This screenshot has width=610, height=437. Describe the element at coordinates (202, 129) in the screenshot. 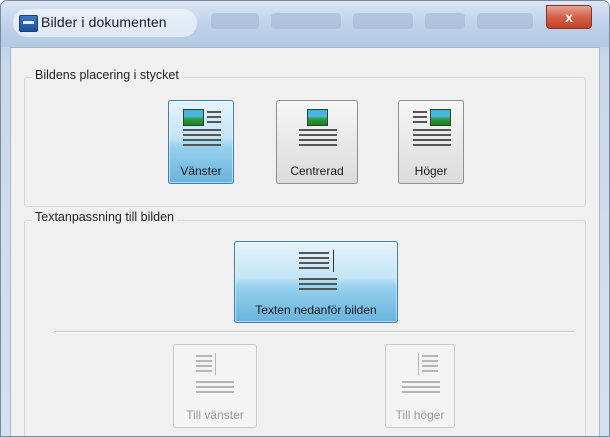

I see `image-left-icon` at that location.